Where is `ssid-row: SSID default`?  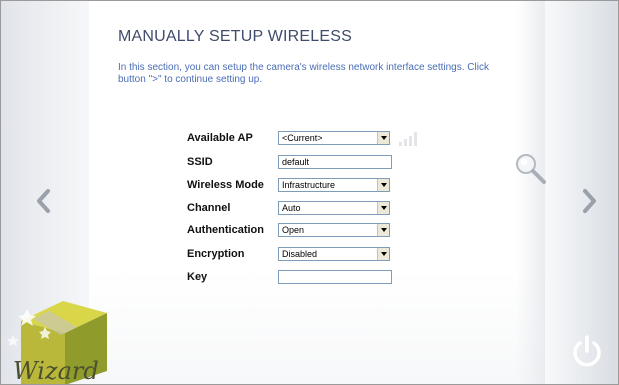
ssid-row: SSID default is located at coordinates (337, 164).